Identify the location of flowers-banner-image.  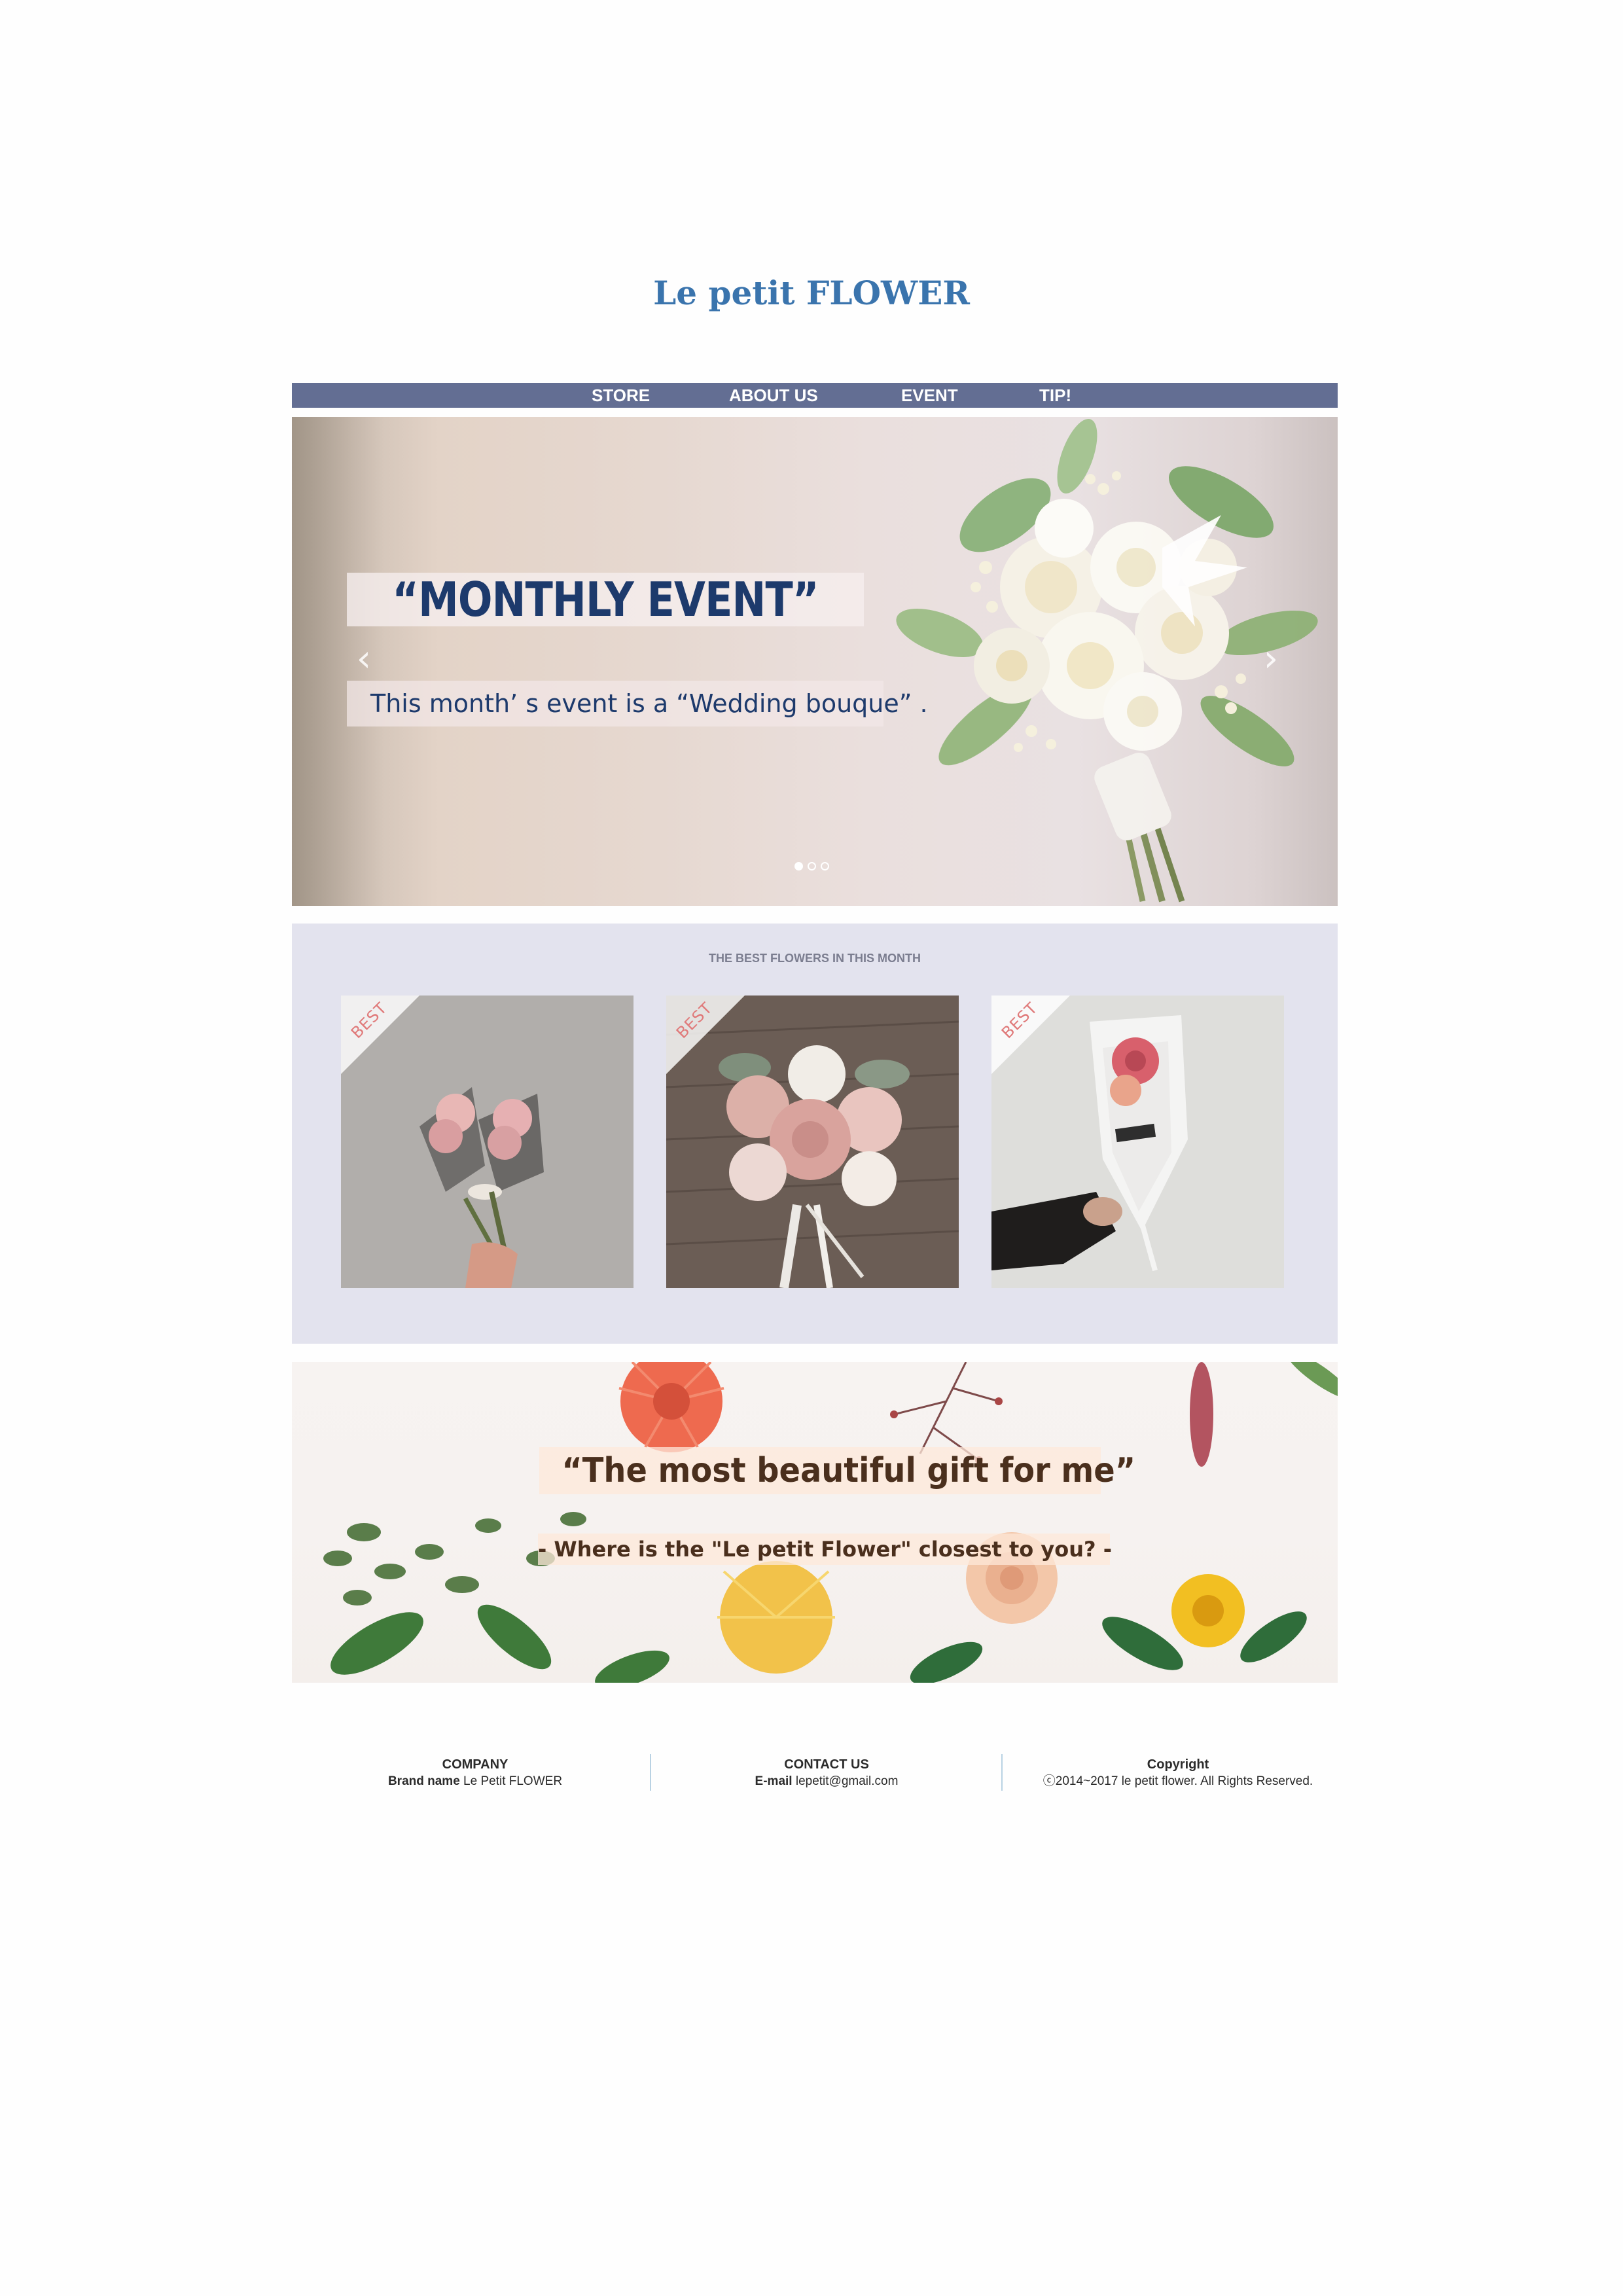
(830, 1522).